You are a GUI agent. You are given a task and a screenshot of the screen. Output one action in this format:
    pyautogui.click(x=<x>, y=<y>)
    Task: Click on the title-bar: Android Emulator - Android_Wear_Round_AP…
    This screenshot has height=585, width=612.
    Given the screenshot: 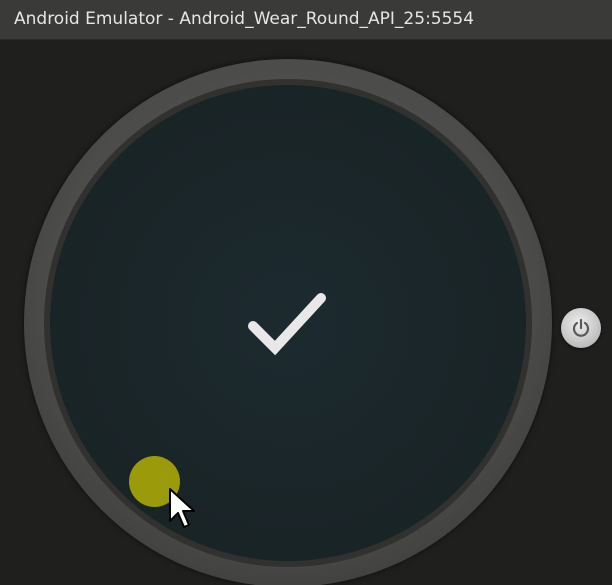 What is the action you would take?
    pyautogui.click(x=306, y=20)
    